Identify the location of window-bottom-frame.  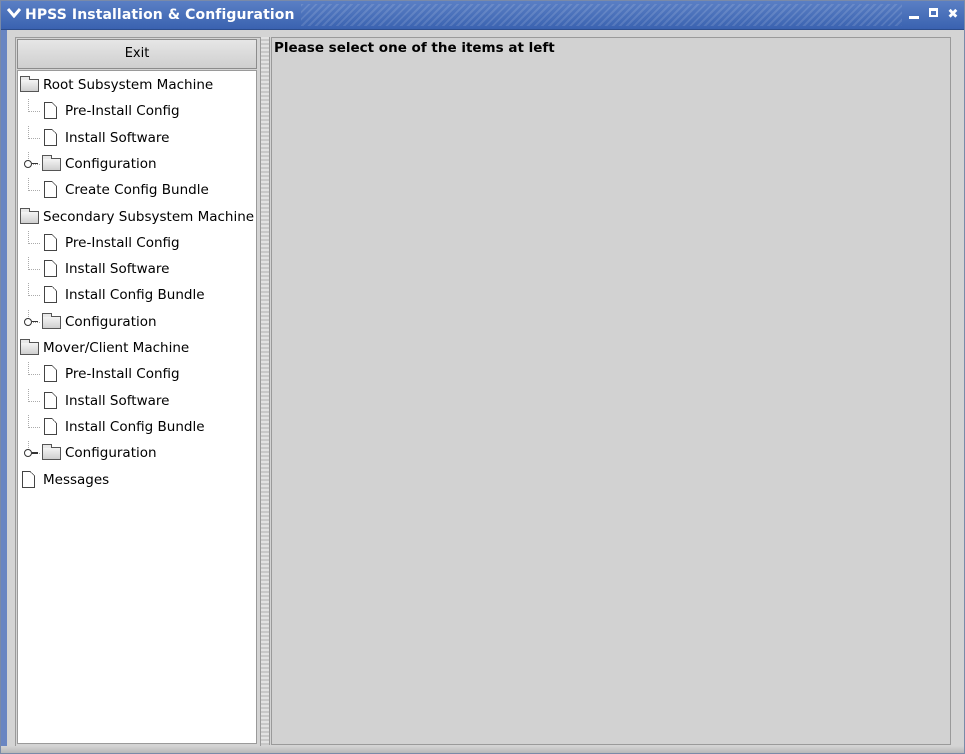
(482, 749).